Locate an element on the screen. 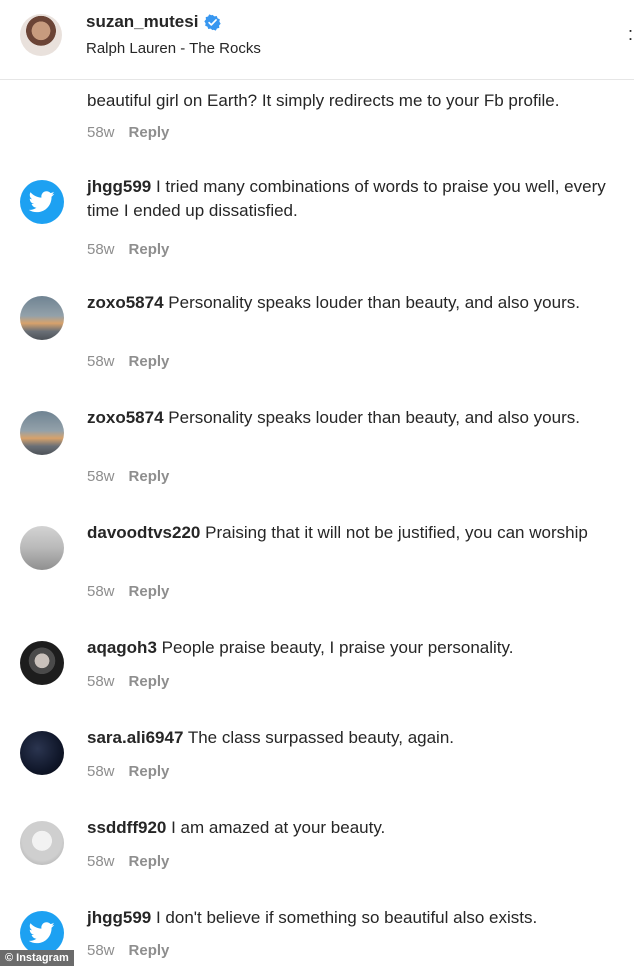 Image resolution: width=634 pixels, height=966 pixels. man-avatar is located at coordinates (42, 663).